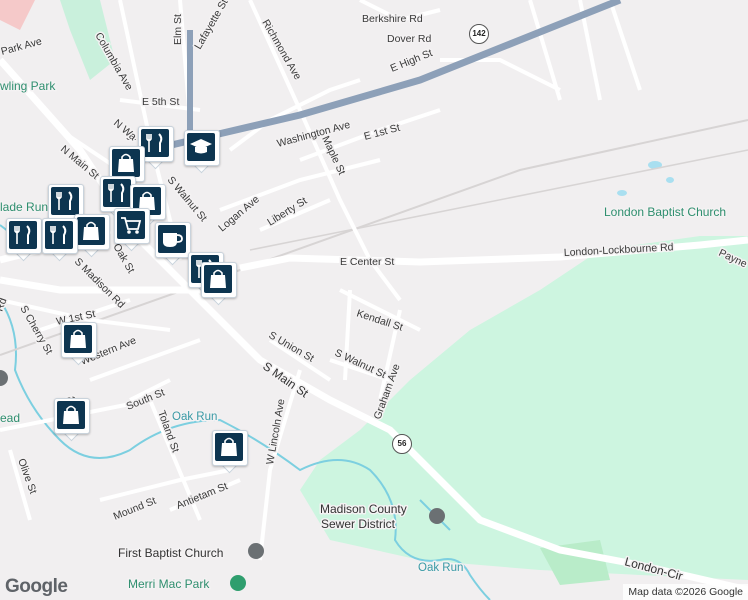 This screenshot has width=748, height=600. What do you see at coordinates (211, 25) in the screenshot?
I see `street-label-lafayette-st: Lafayette St` at bounding box center [211, 25].